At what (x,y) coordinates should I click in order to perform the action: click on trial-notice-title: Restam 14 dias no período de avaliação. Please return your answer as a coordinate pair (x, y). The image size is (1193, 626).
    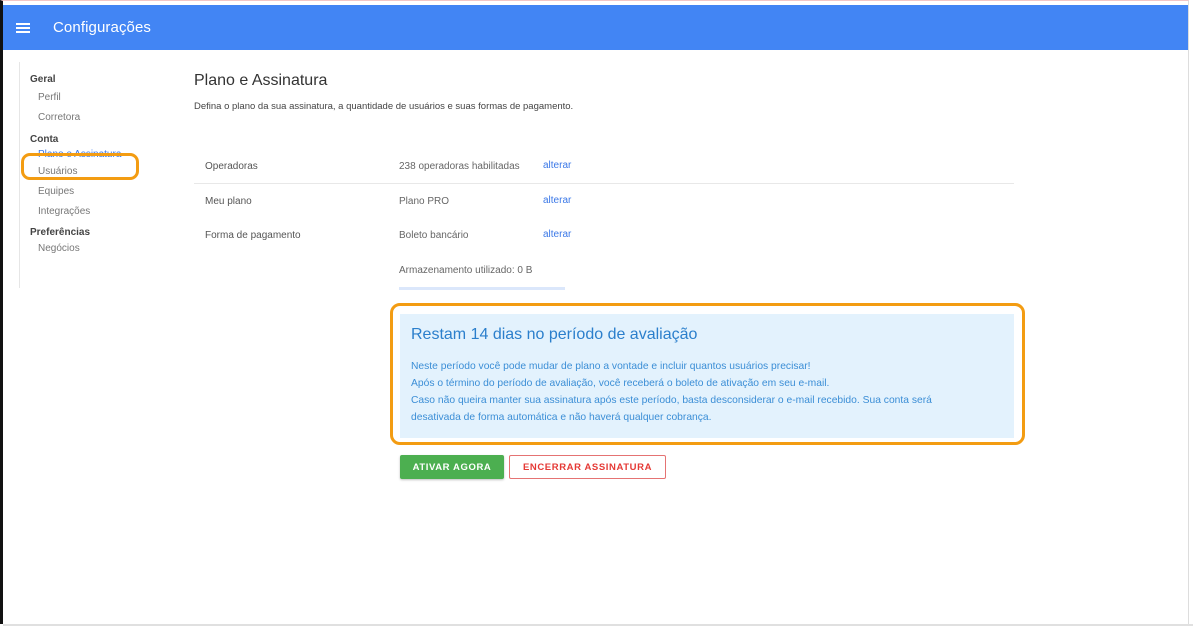
    Looking at the image, I should click on (554, 334).